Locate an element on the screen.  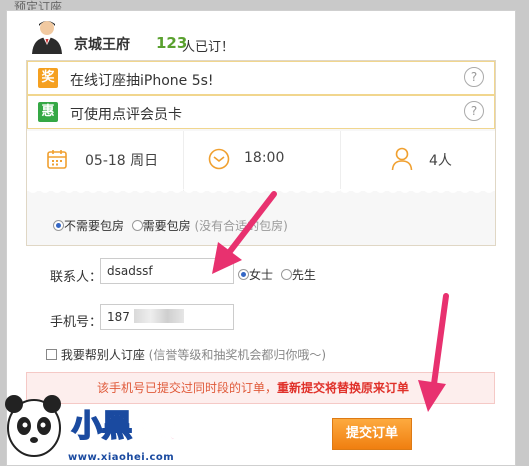
promo-lottery-text: 在线订座抽iPhone 5s! is located at coordinates (142, 81).